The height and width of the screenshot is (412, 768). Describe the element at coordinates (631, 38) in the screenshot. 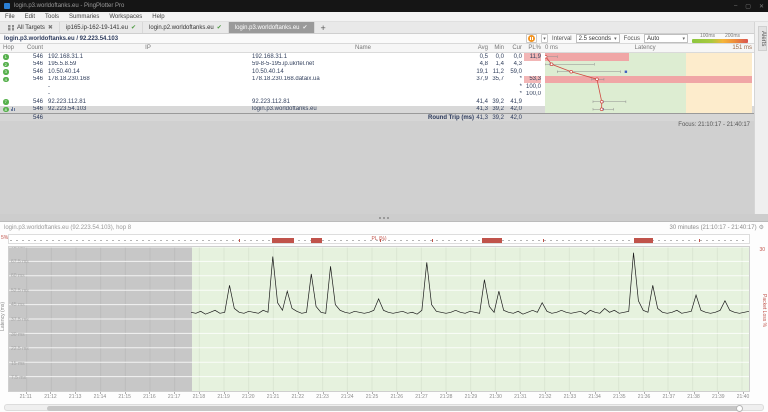

I see `focus-label: Focus` at that location.